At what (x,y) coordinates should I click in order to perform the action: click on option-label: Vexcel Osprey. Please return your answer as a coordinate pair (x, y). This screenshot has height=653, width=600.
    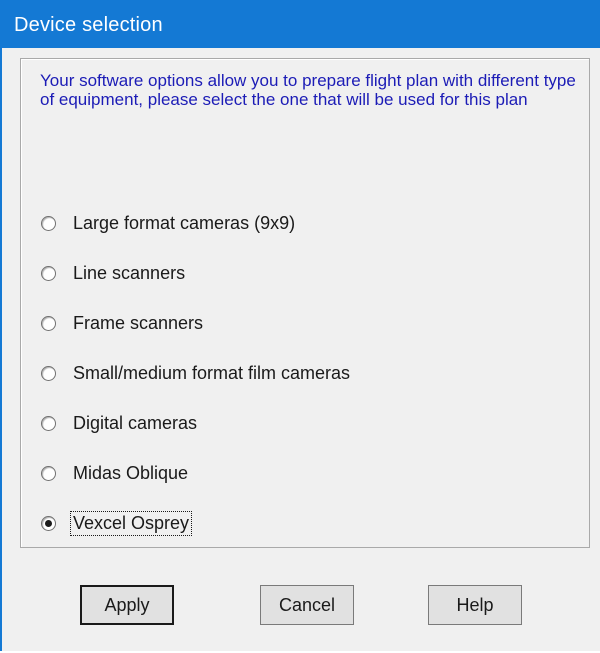
    Looking at the image, I should click on (131, 523).